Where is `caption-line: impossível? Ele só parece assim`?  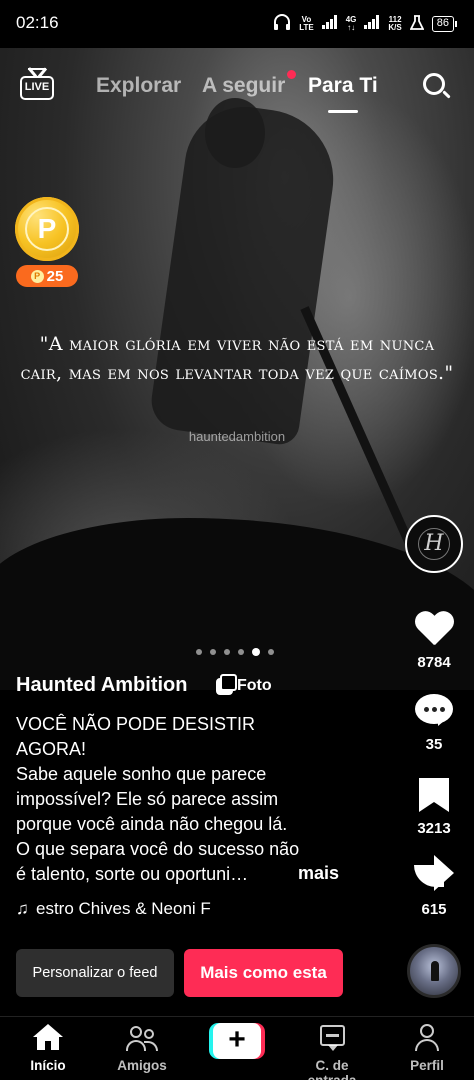 caption-line: impossível? Ele só parece assim is located at coordinates (147, 799).